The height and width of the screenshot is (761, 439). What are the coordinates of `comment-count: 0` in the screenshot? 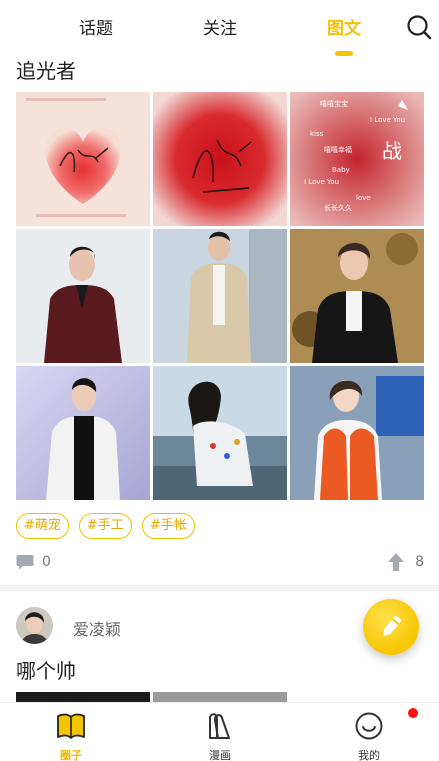 It's located at (46, 562).